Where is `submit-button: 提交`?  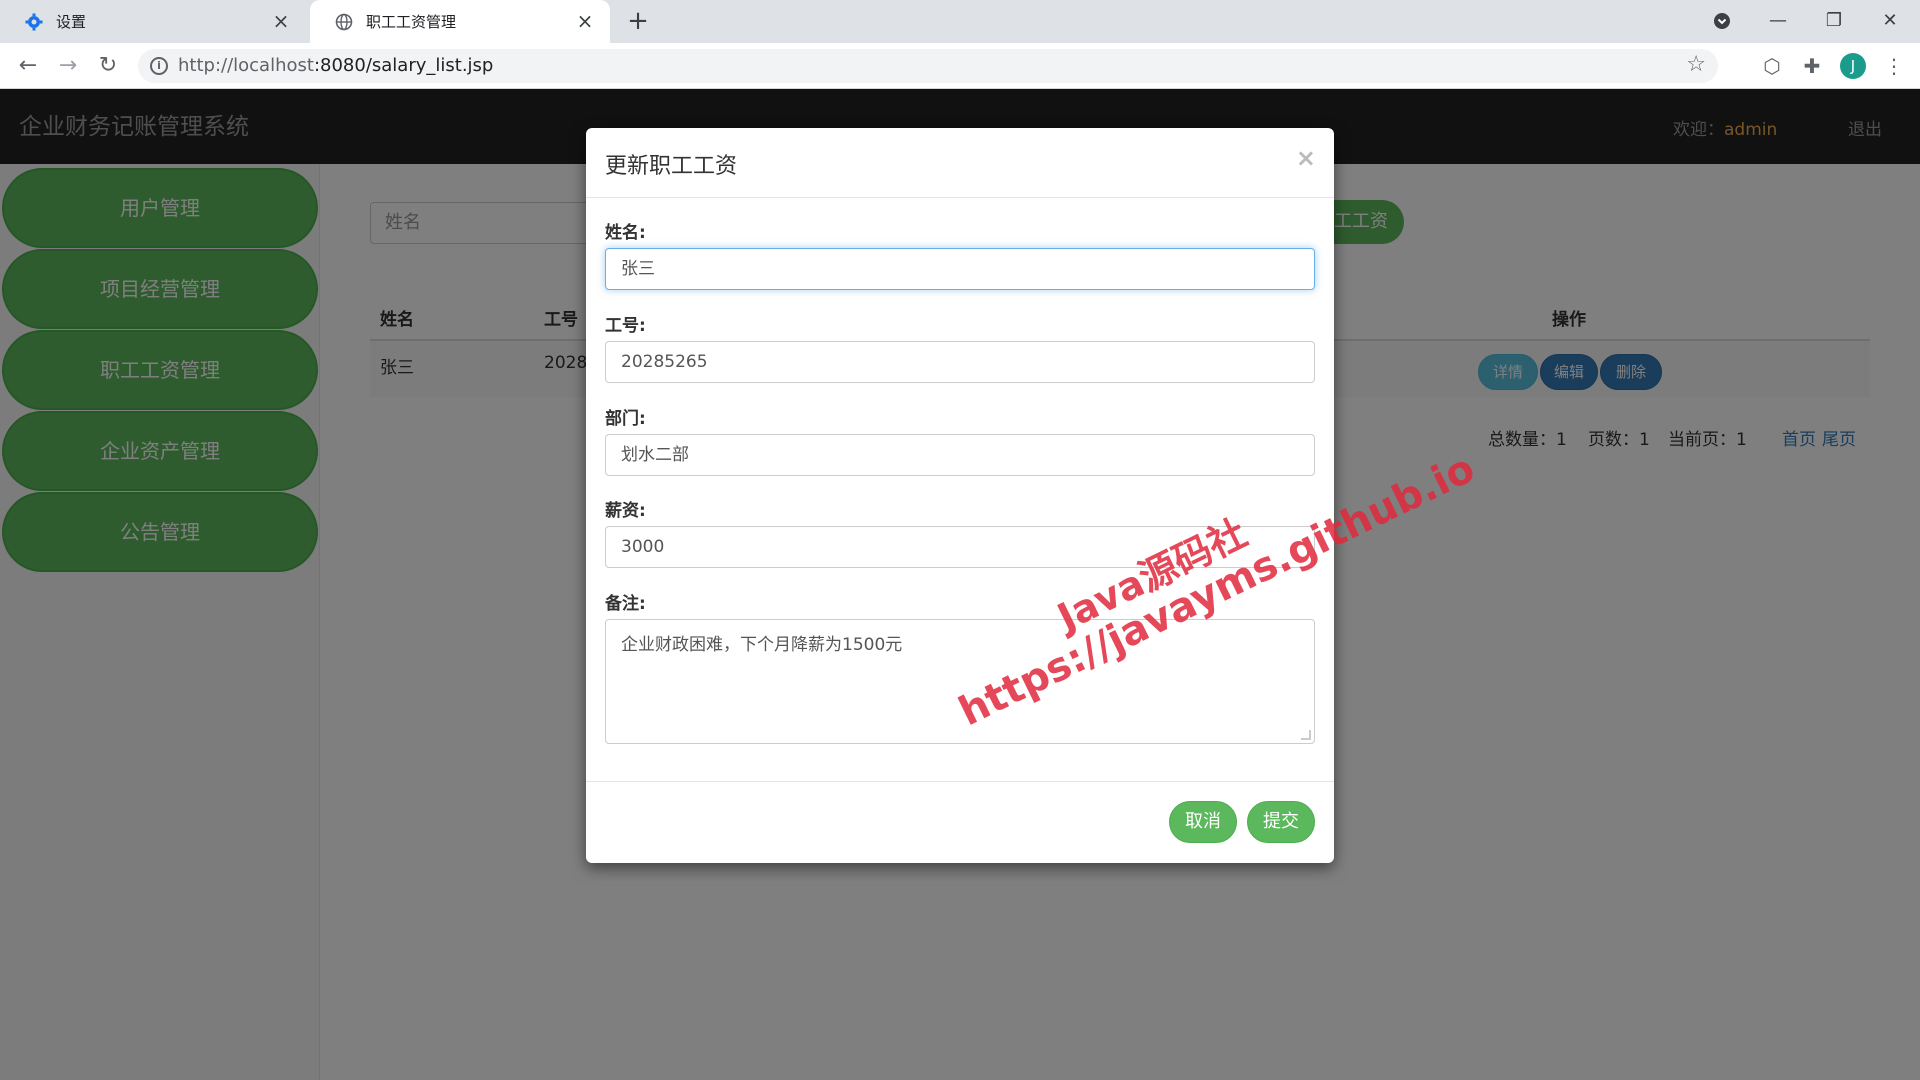 submit-button: 提交 is located at coordinates (1281, 822).